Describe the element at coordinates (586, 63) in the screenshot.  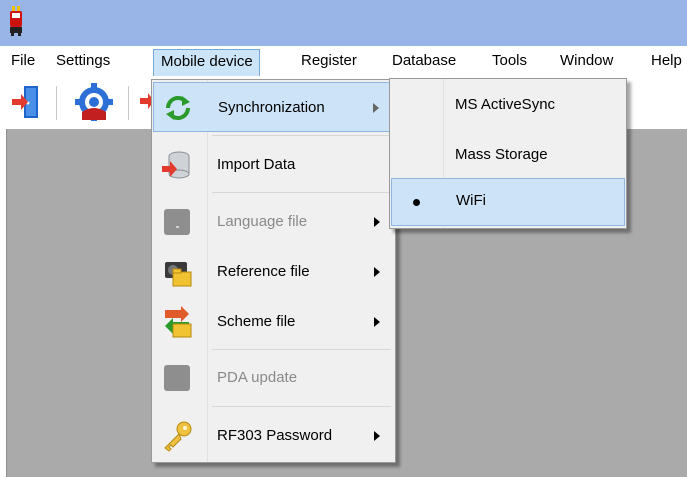
I see `menu-window: Window` at that location.